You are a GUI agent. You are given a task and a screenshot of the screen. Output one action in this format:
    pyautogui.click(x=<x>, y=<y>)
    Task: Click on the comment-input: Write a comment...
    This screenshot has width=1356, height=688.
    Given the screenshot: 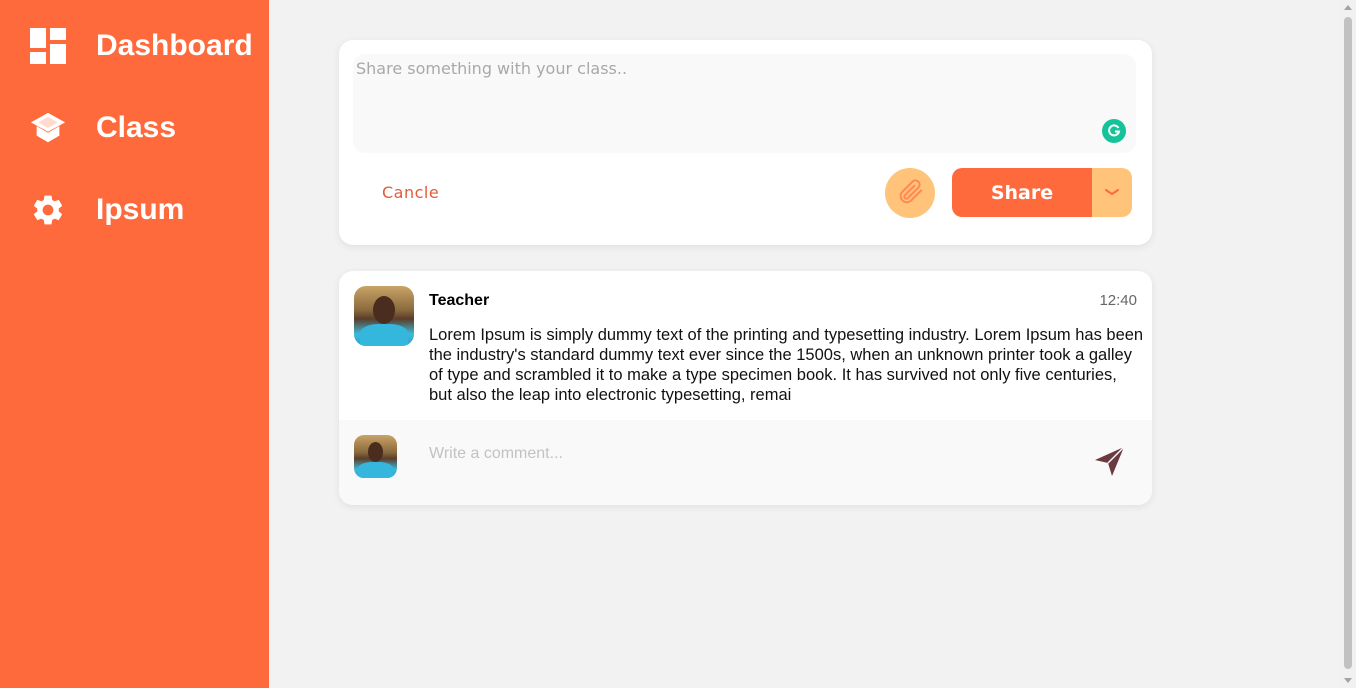 What is the action you would take?
    pyautogui.click(x=496, y=454)
    